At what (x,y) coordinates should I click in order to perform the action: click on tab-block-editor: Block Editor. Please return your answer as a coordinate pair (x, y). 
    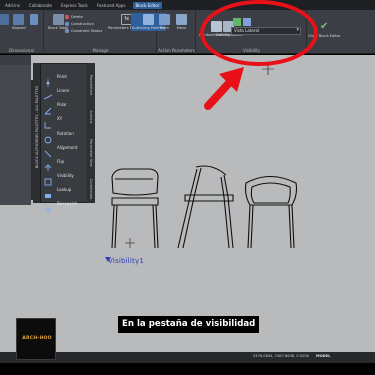
    Looking at the image, I should click on (147, 5).